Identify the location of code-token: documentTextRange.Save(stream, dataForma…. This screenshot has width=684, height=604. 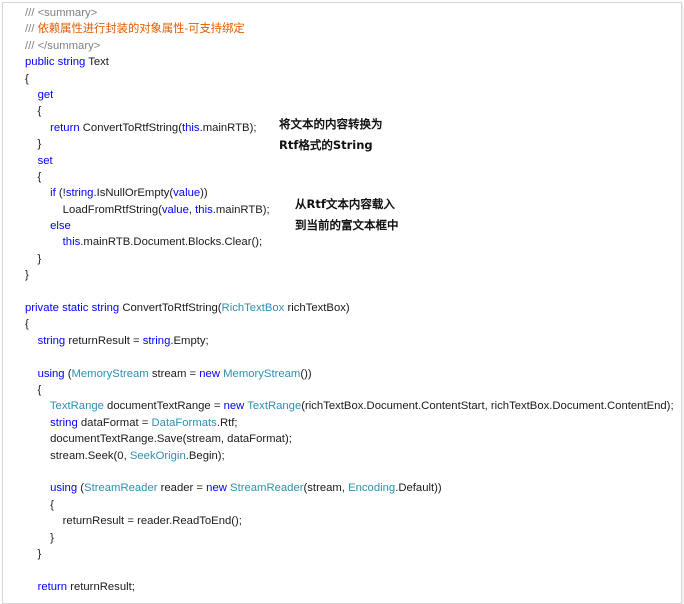
(158, 439).